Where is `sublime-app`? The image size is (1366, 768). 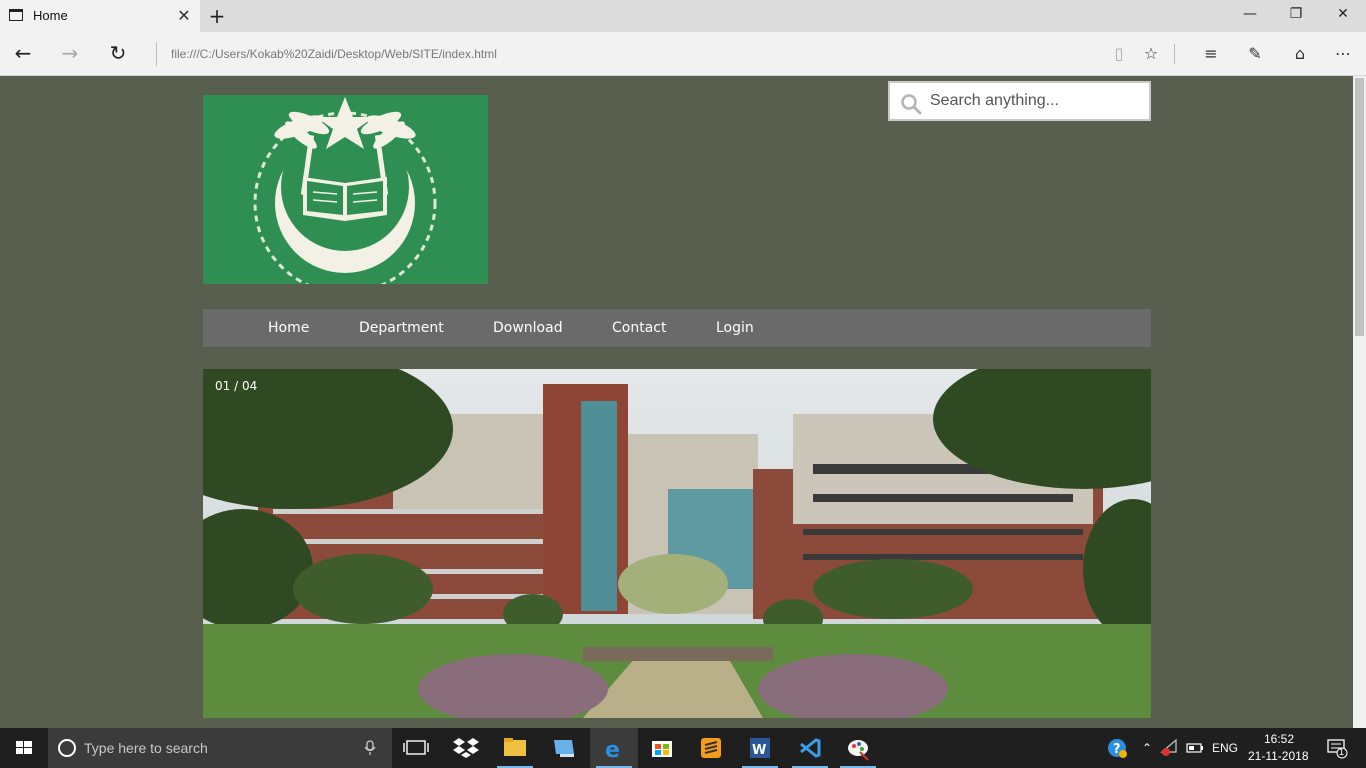
sublime-app is located at coordinates (711, 748).